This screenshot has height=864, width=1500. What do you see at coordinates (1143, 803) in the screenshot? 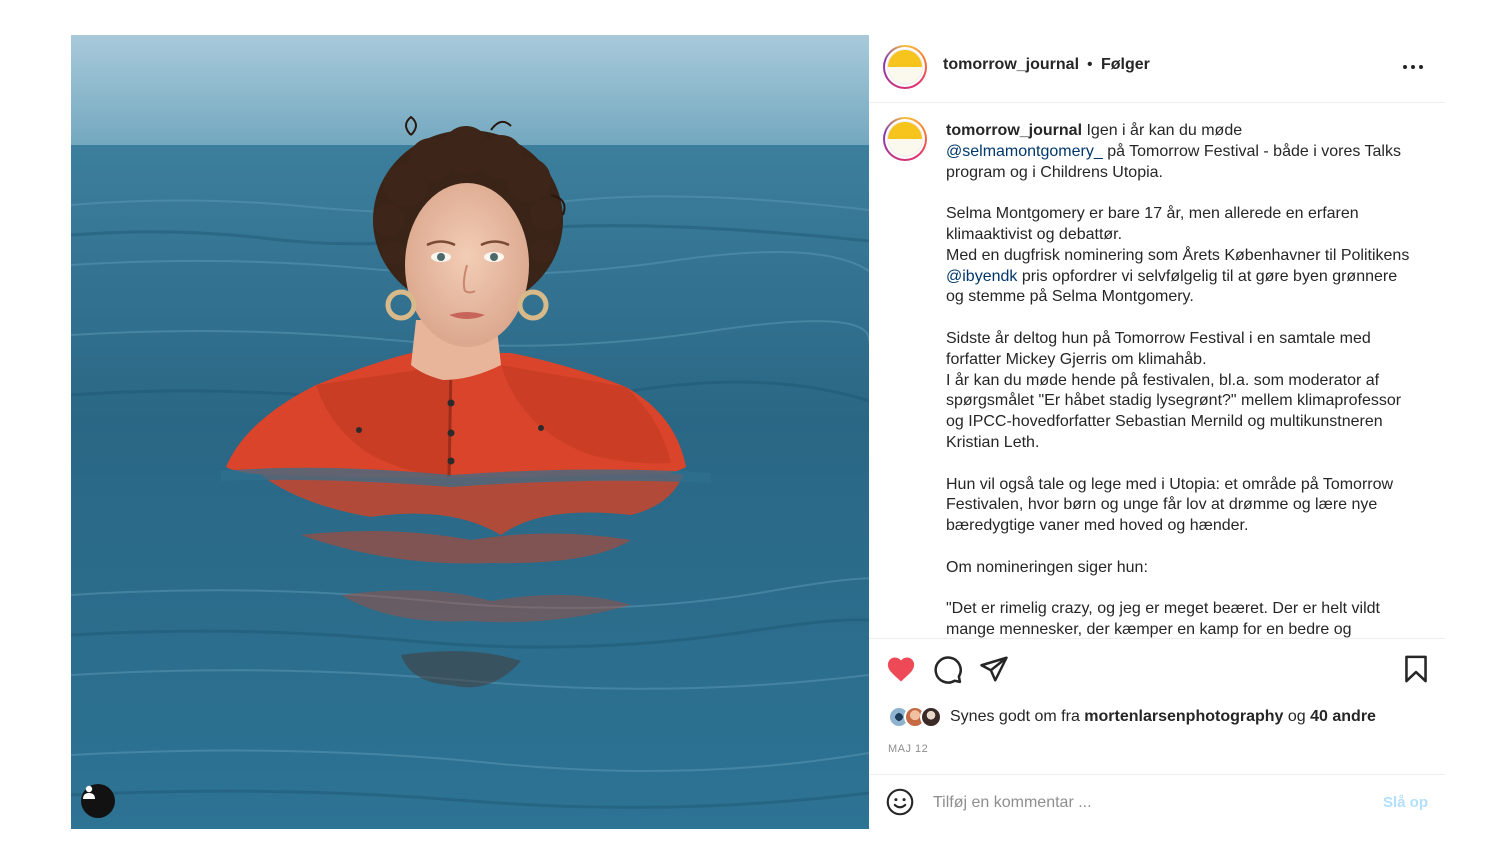
I see `comment-input` at bounding box center [1143, 803].